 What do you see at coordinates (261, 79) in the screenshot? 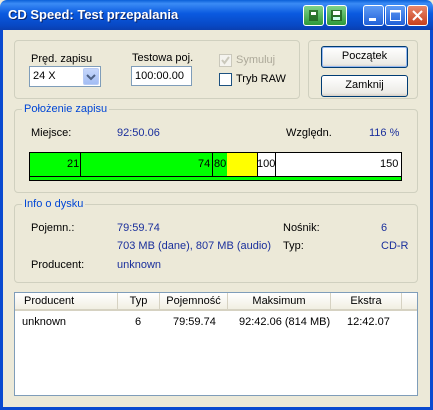
I see `raw-mode-label: Tryb RAW` at bounding box center [261, 79].